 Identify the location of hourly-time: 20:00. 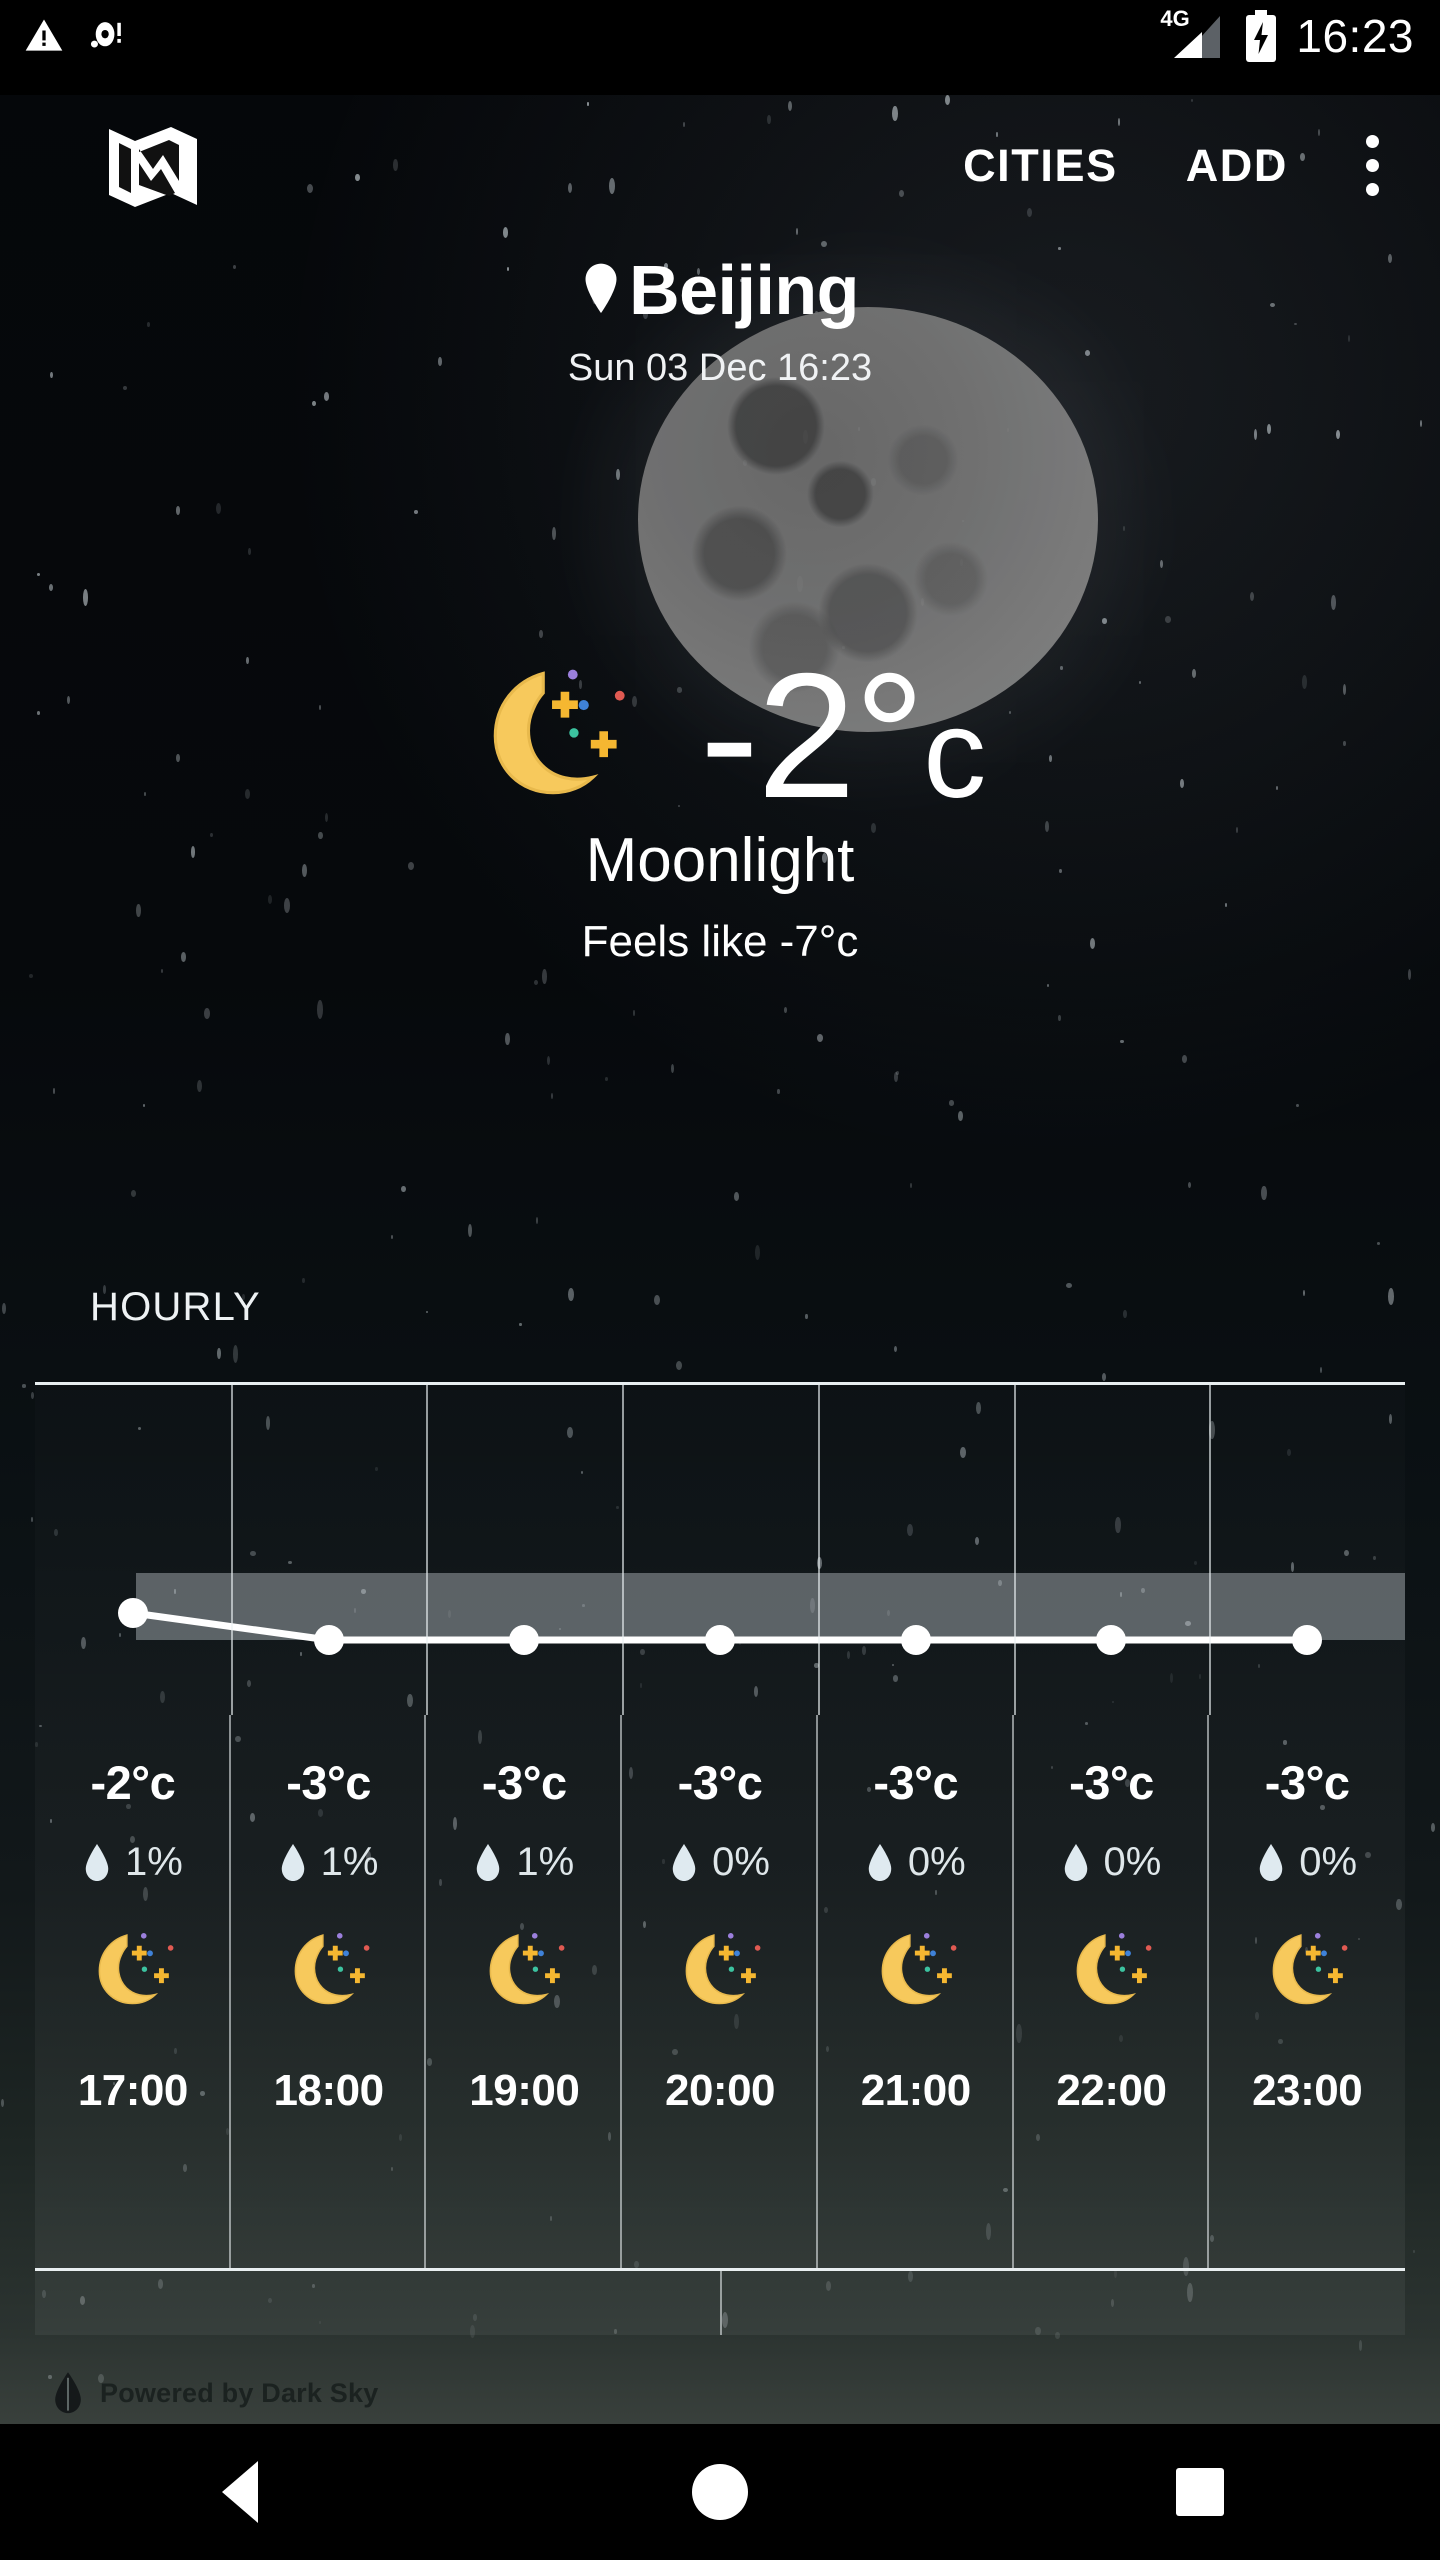
(720, 2090).